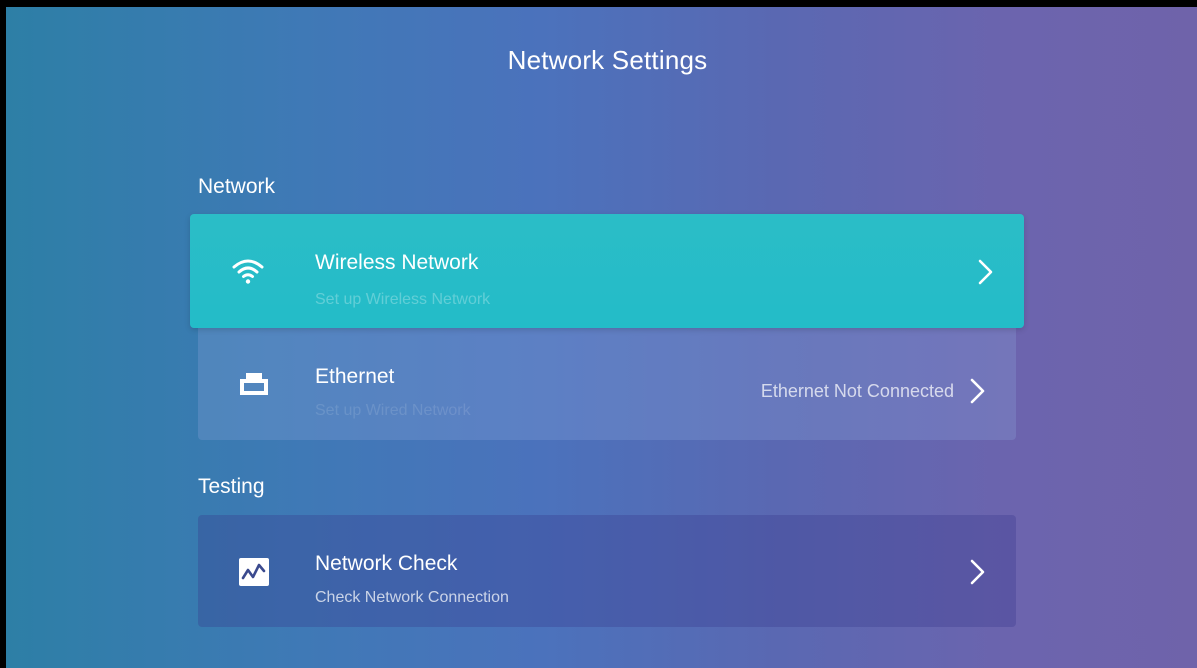  I want to click on network-check-item: Network Check Check Network Connection, so click(607, 571).